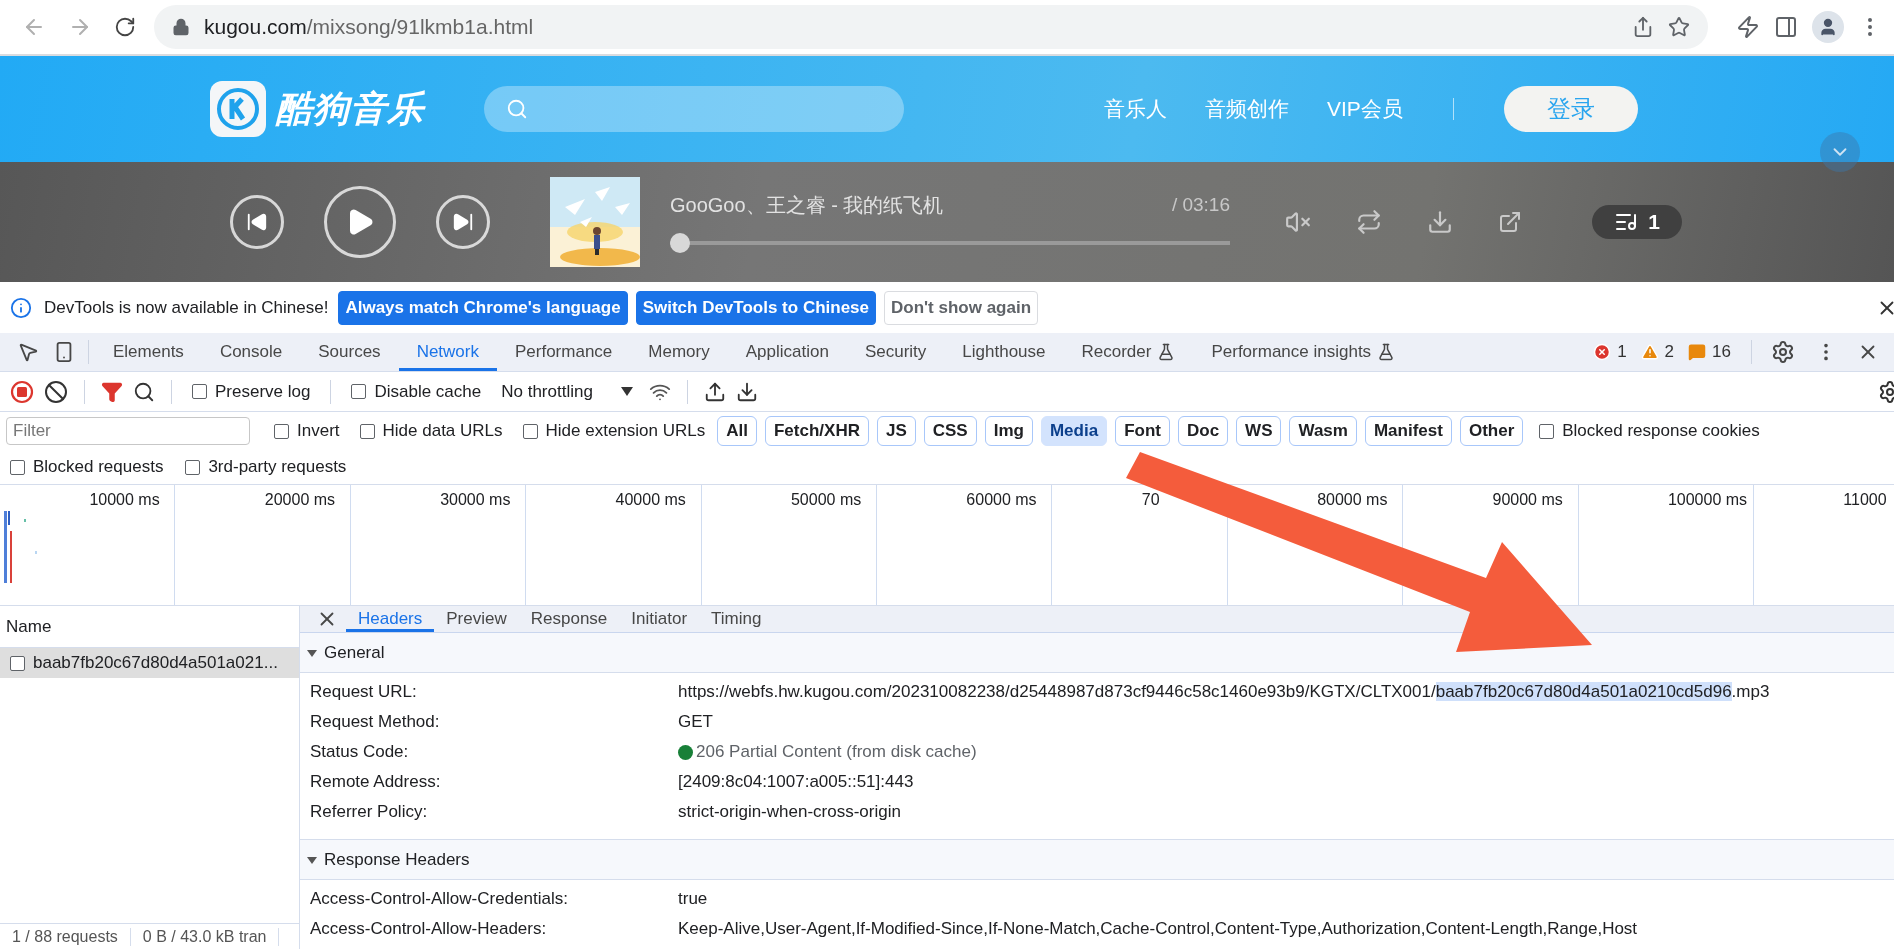 This screenshot has width=1894, height=949. What do you see at coordinates (787, 352) in the screenshot?
I see `devtools-tab: Application` at bounding box center [787, 352].